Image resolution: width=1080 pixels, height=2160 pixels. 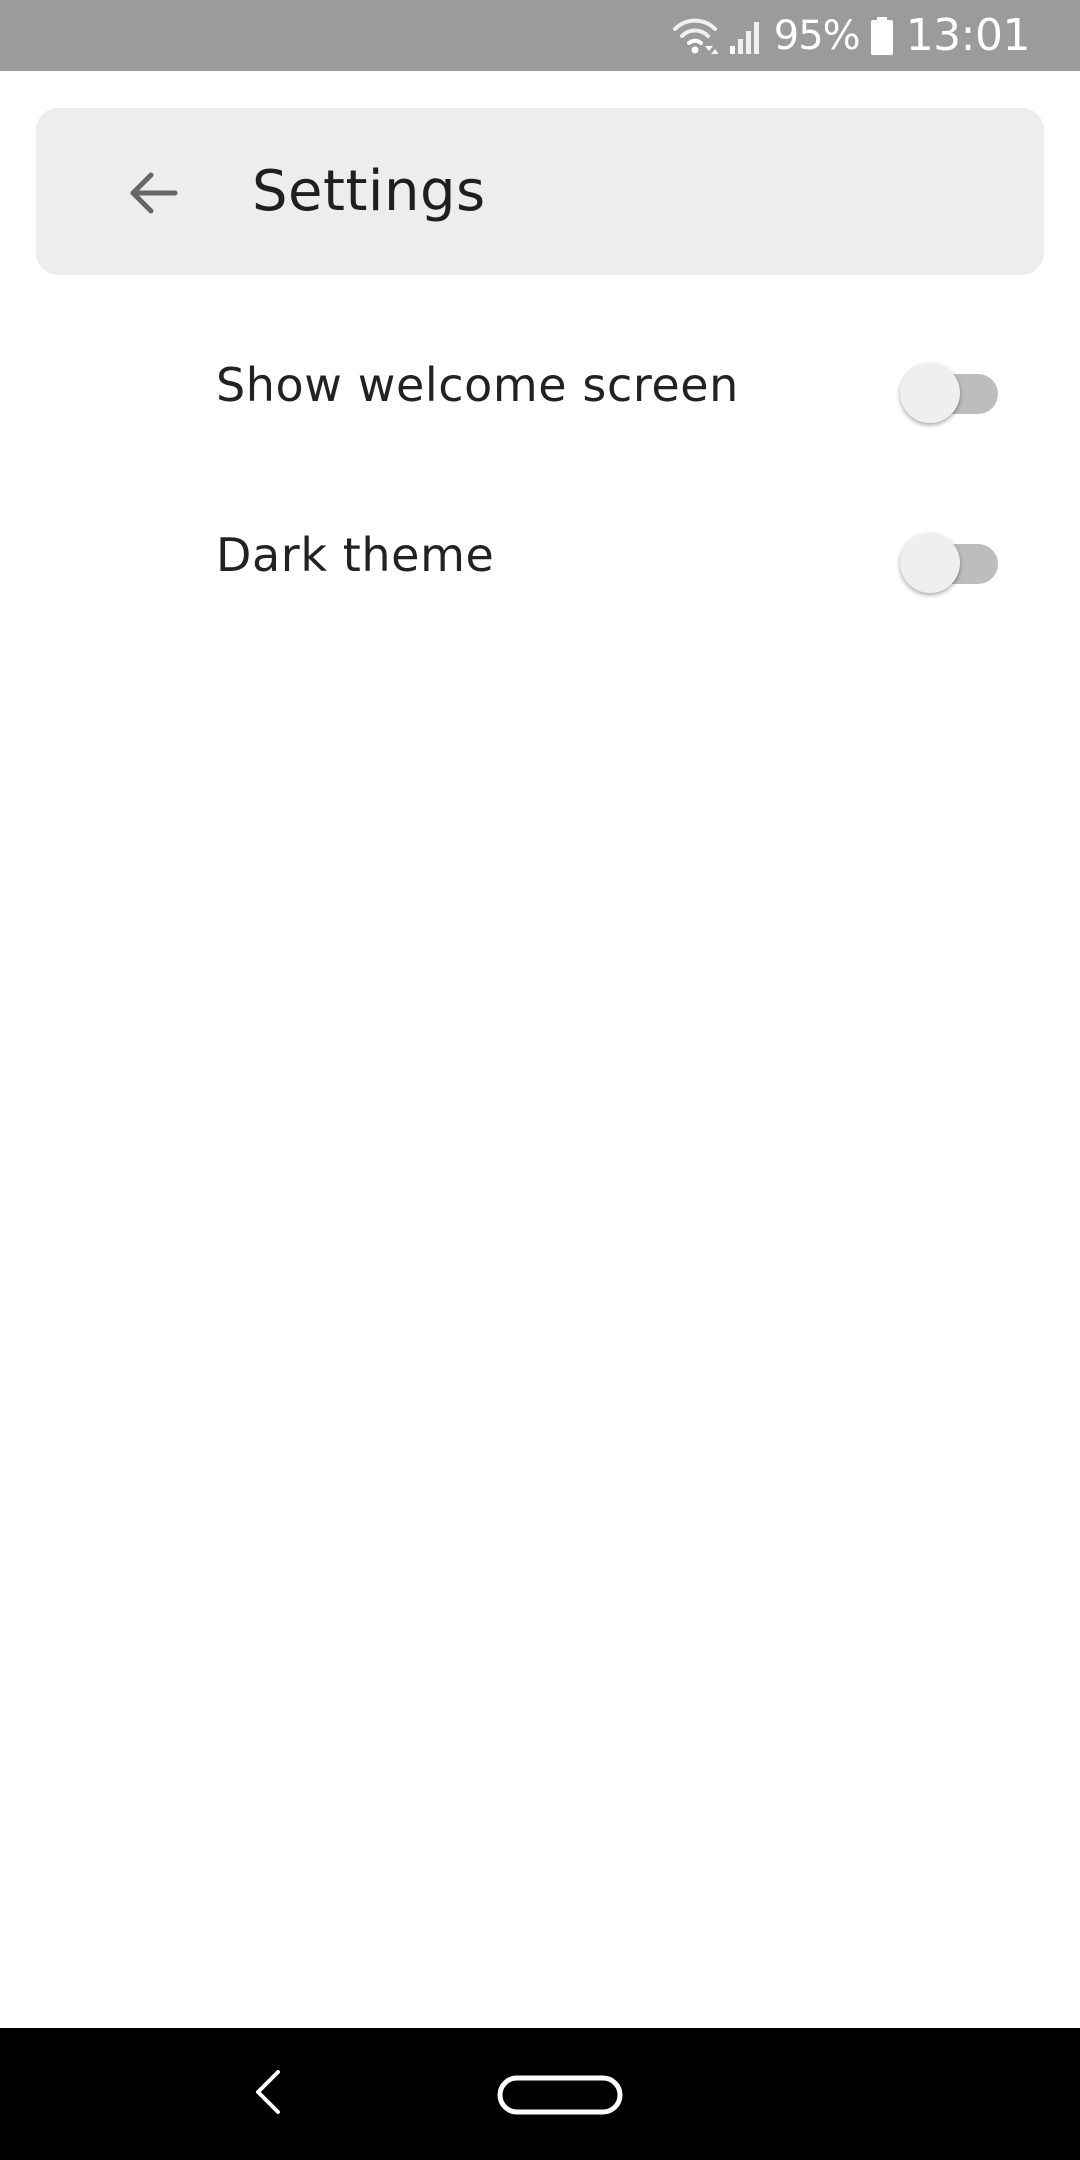 What do you see at coordinates (540, 555) in the screenshot?
I see `setting-row-dark-theme: Dark theme` at bounding box center [540, 555].